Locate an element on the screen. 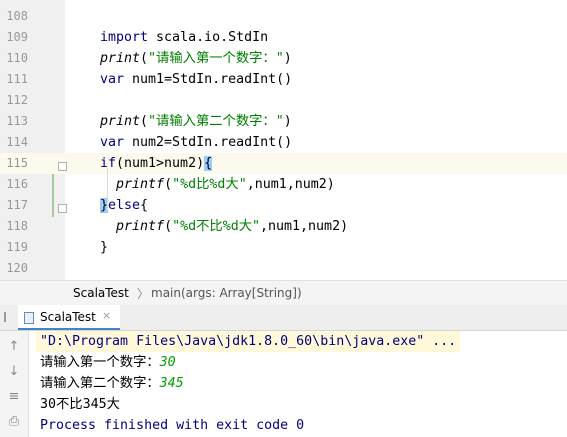  code-line: 114 var num2=StdIn.readInt() is located at coordinates (283, 142).